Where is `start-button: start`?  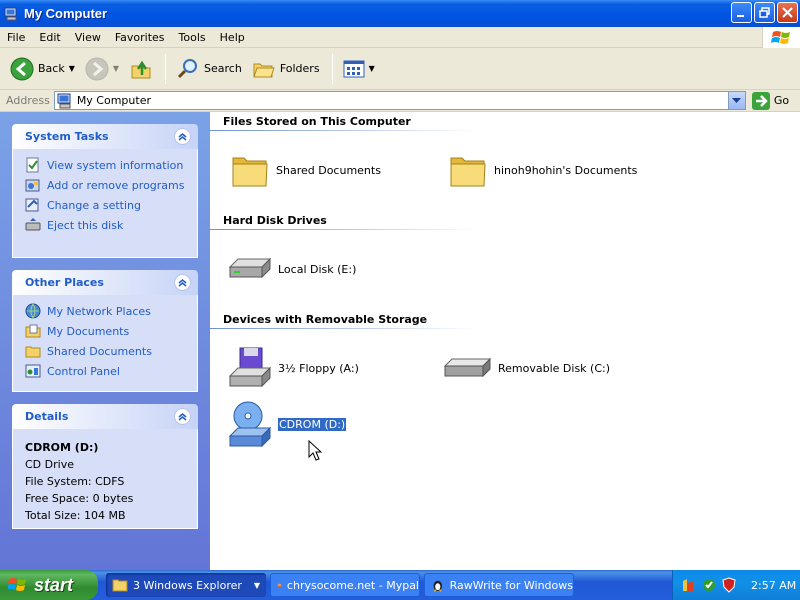
start-button: start is located at coordinates (49, 585).